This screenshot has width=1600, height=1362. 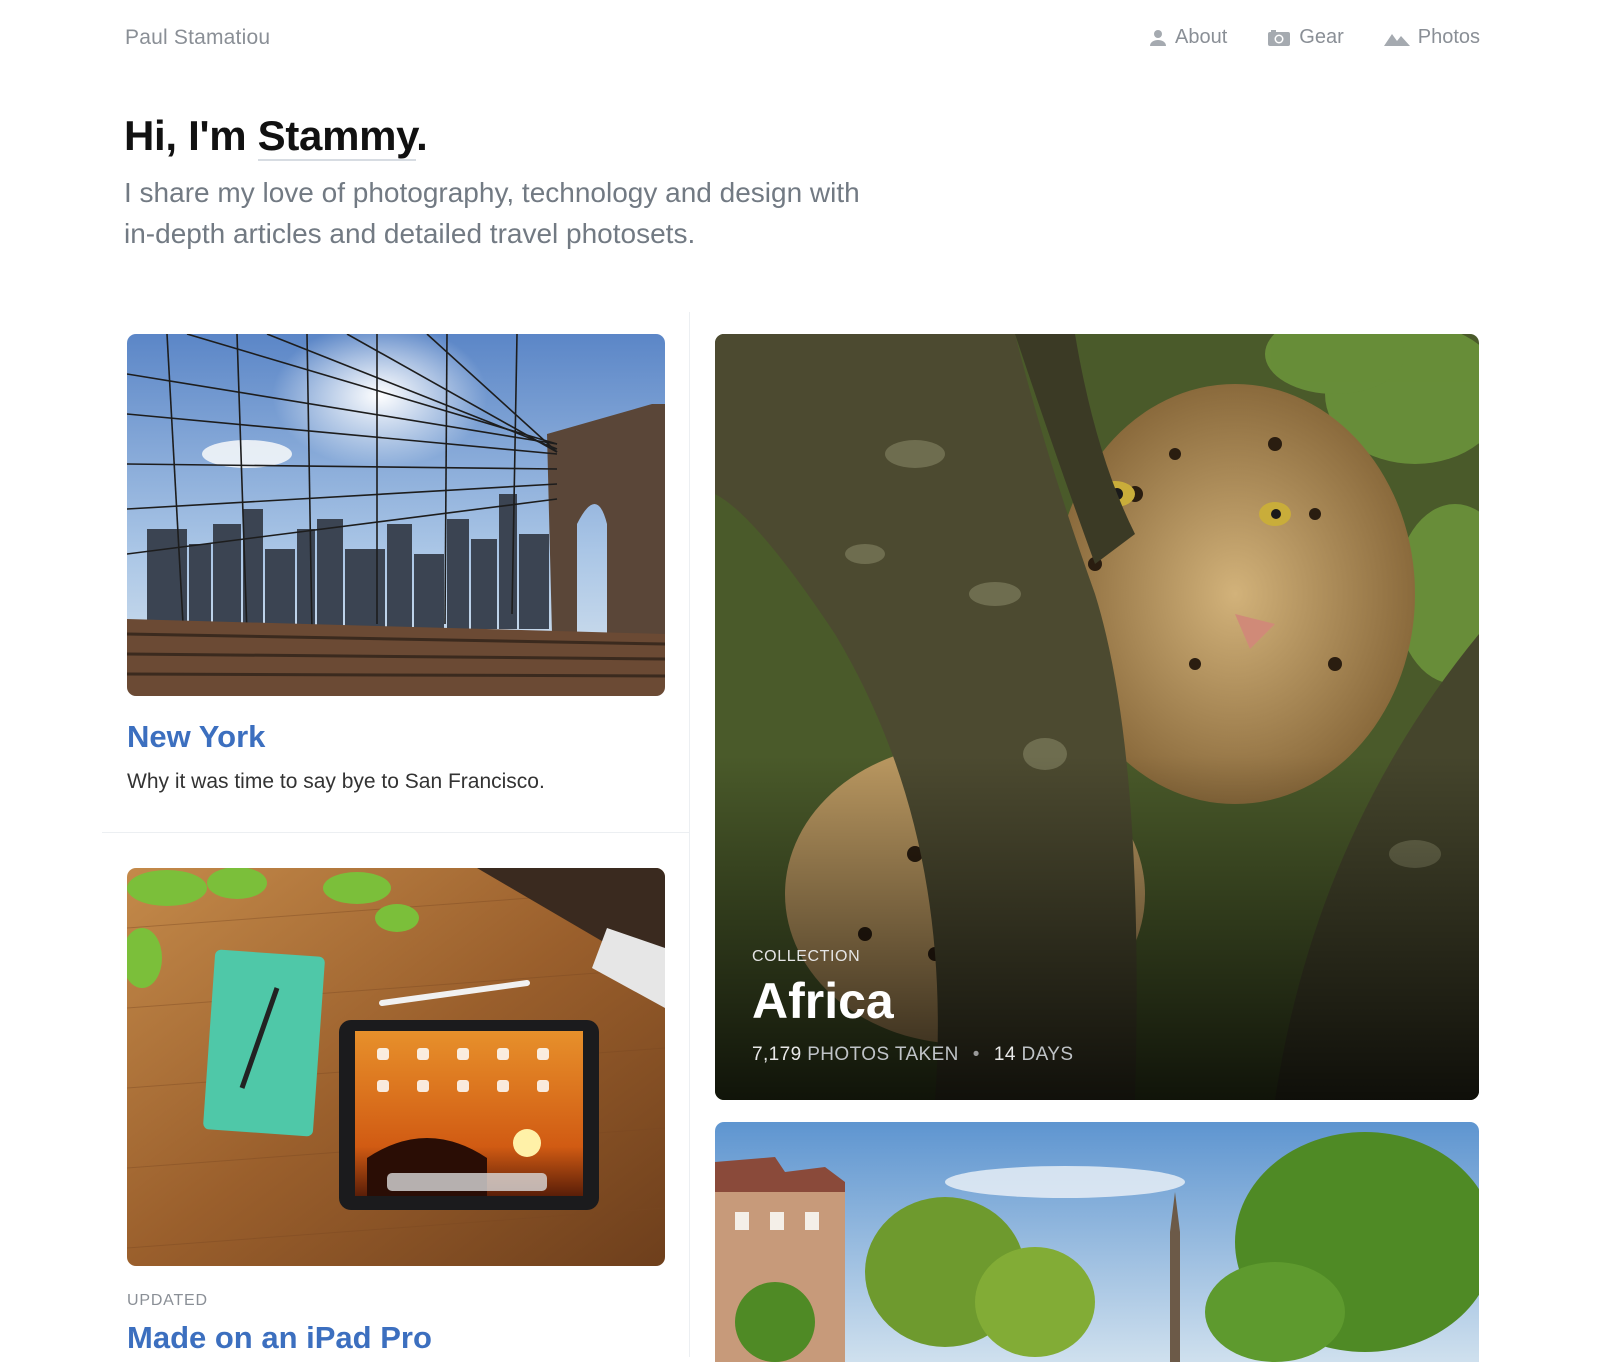 I want to click on updated-kicker: UPDATED, so click(x=167, y=1300).